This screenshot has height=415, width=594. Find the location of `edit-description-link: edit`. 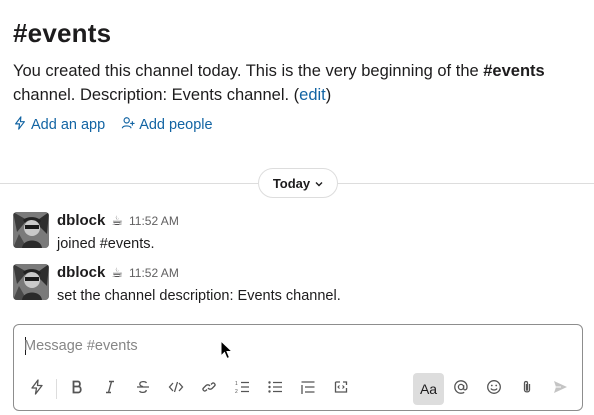

edit-description-link: edit is located at coordinates (312, 95).